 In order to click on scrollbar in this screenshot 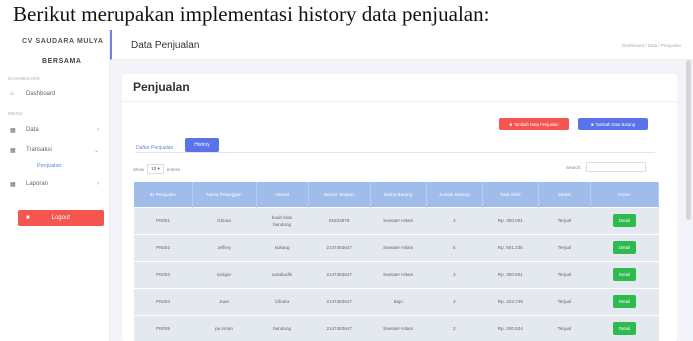, I will do `click(688, 140)`.